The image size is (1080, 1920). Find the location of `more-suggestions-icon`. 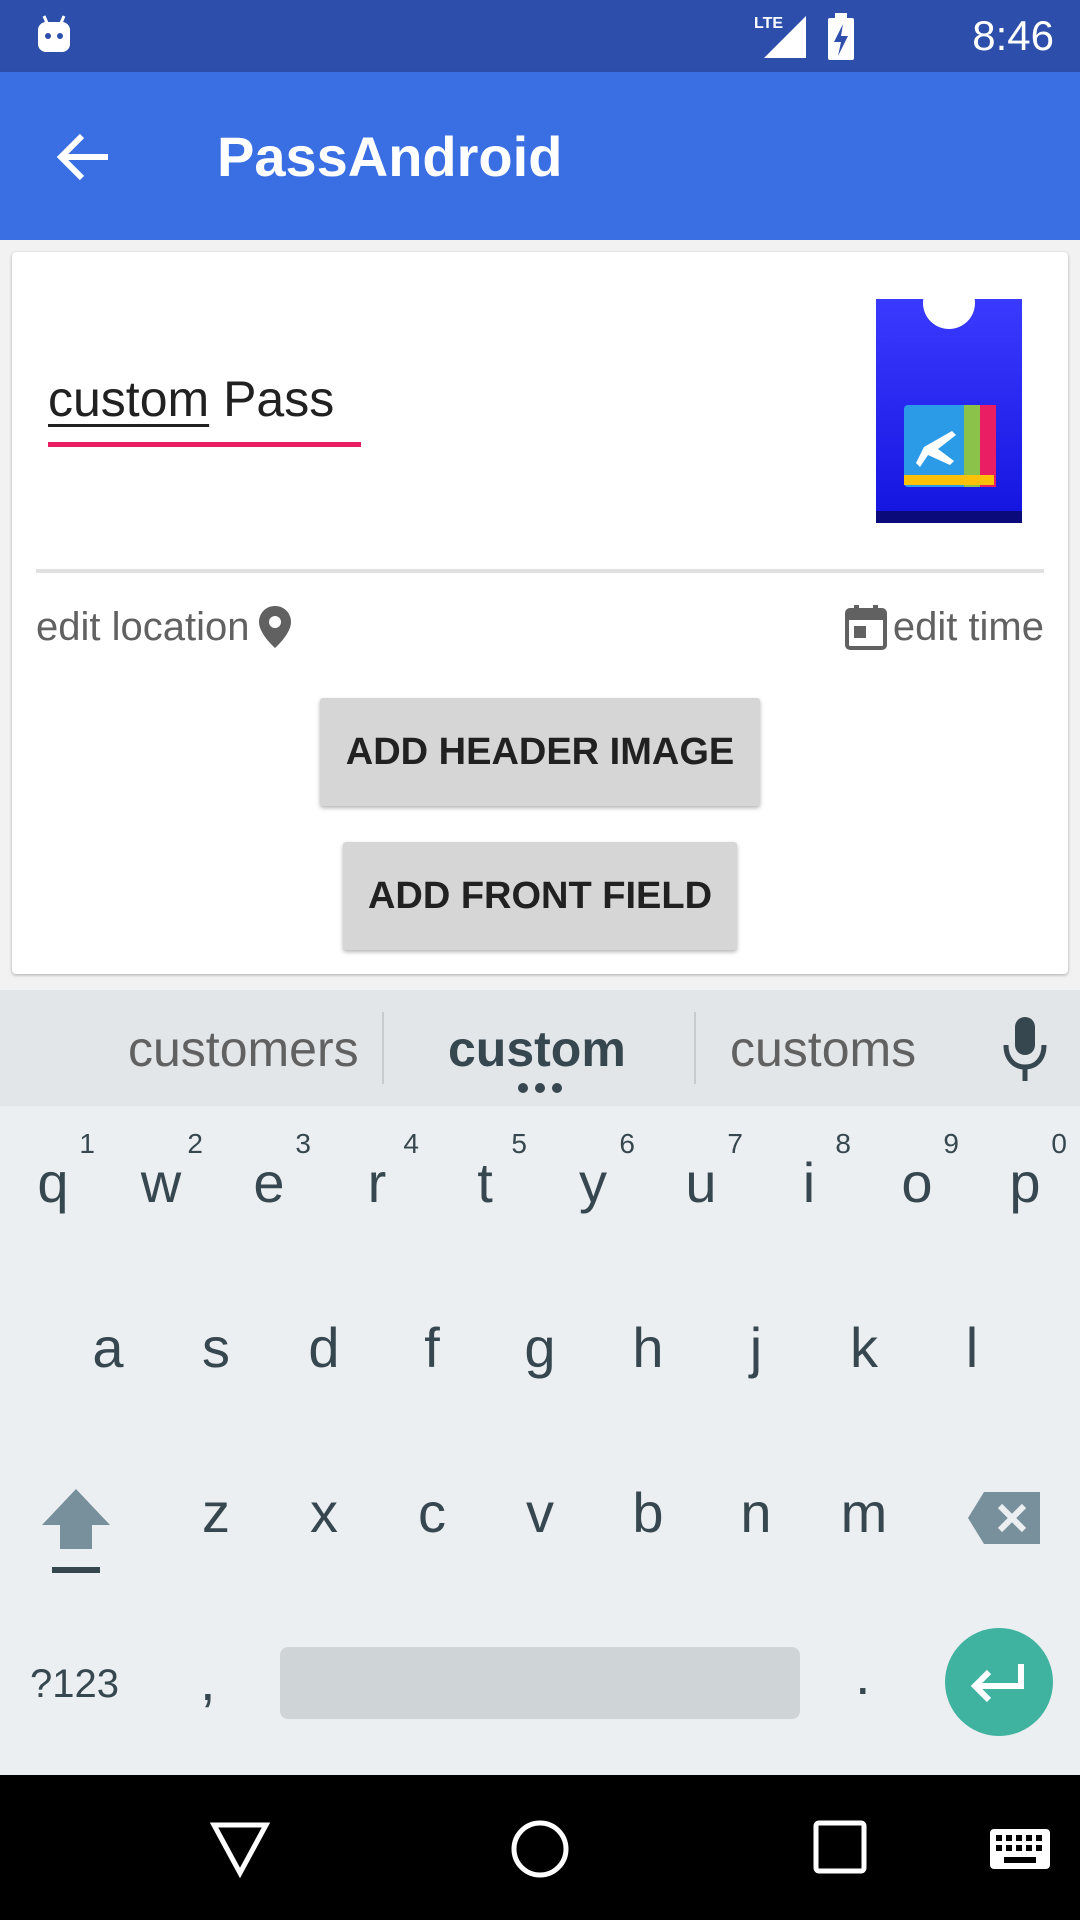

more-suggestions-icon is located at coordinates (540, 1088).